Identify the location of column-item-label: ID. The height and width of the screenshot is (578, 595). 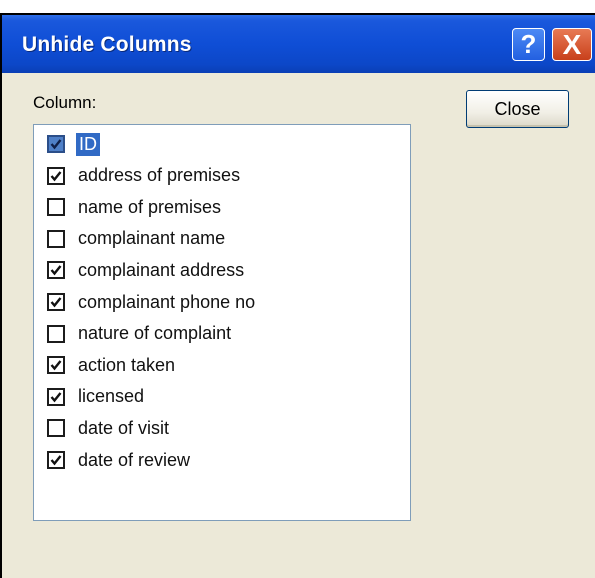
(88, 144).